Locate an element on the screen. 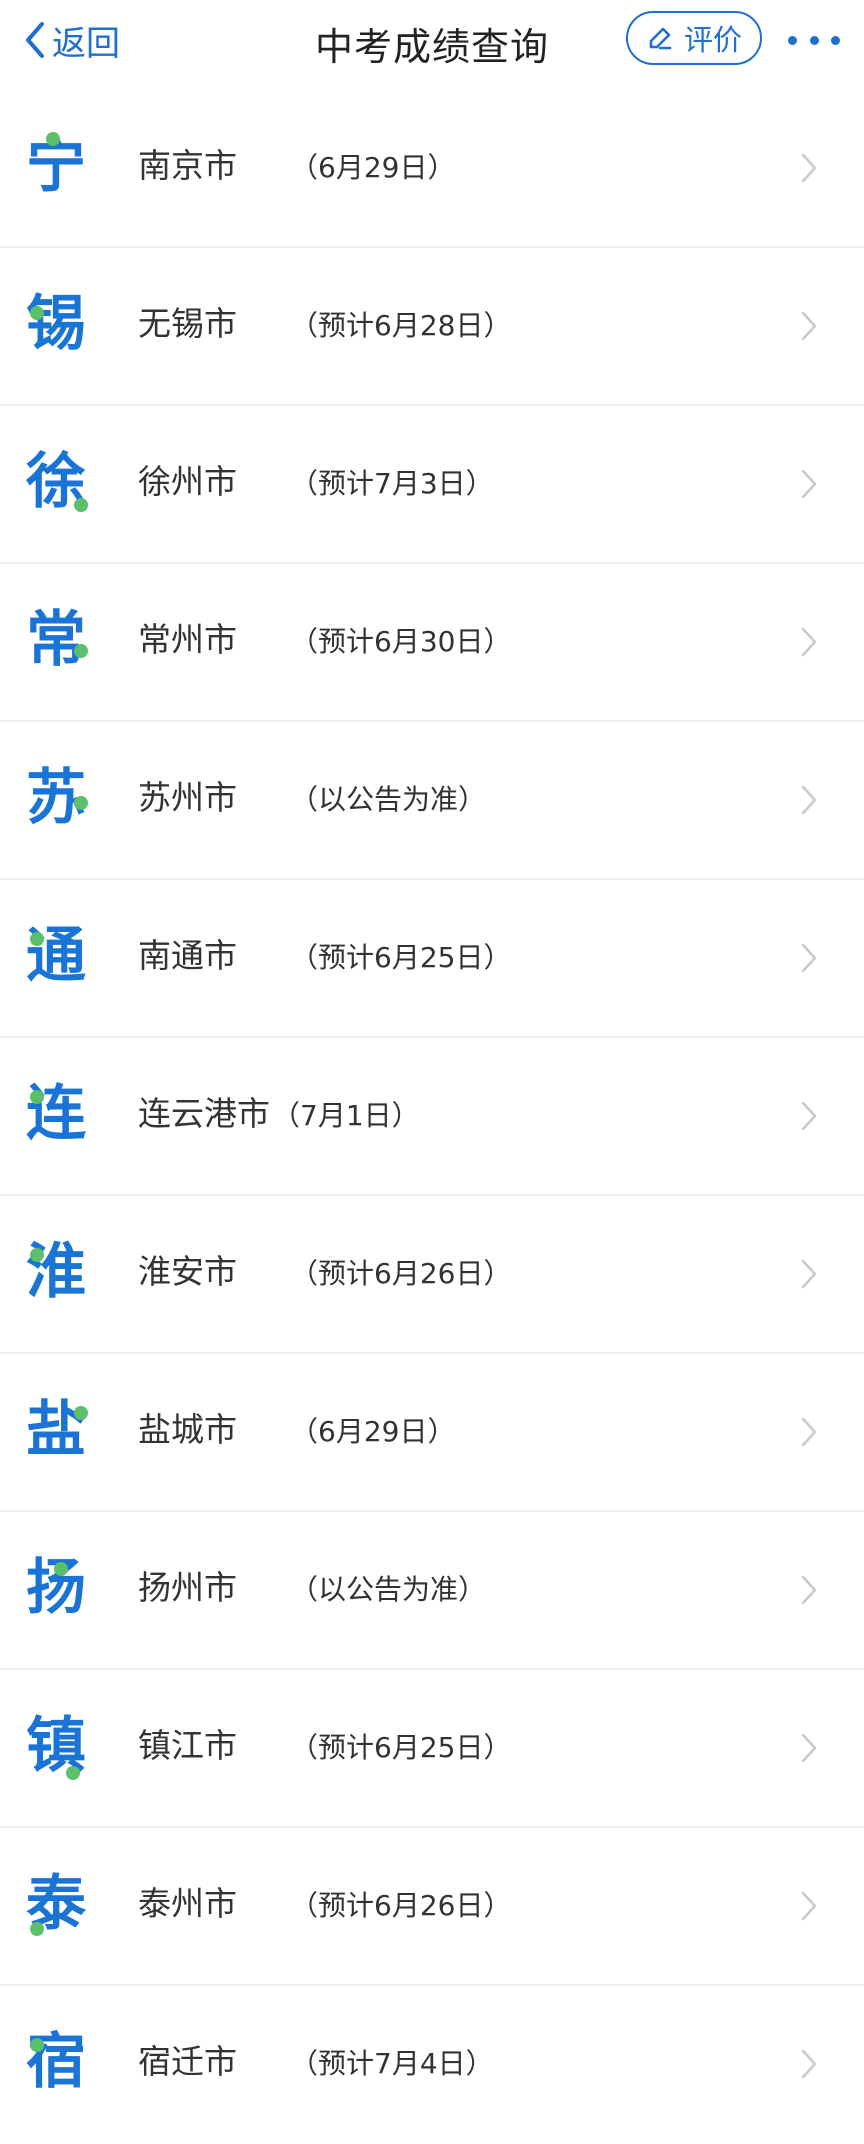 Image resolution: width=864 pixels, height=2144 pixels. city-row: 苏 苏州市 （以公告为准） is located at coordinates (432, 801).